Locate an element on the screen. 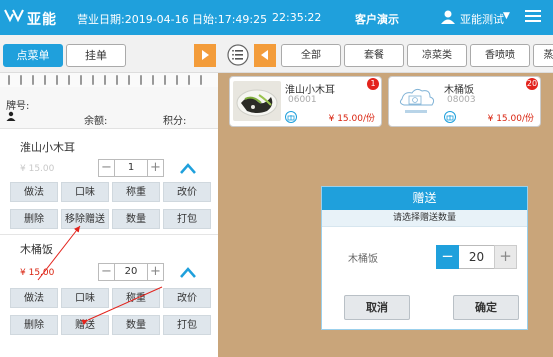 The width and height of the screenshot is (553, 357). category-set-meal: 套餐 is located at coordinates (374, 55).